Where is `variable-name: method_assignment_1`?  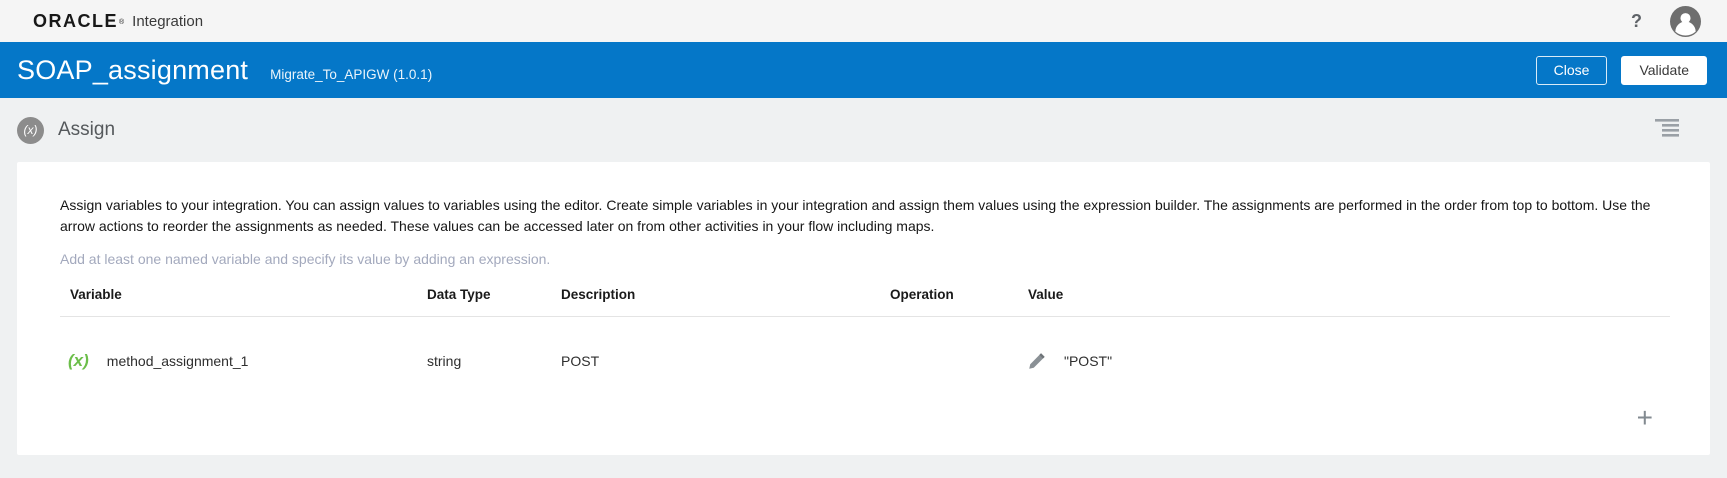 variable-name: method_assignment_1 is located at coordinates (177, 360).